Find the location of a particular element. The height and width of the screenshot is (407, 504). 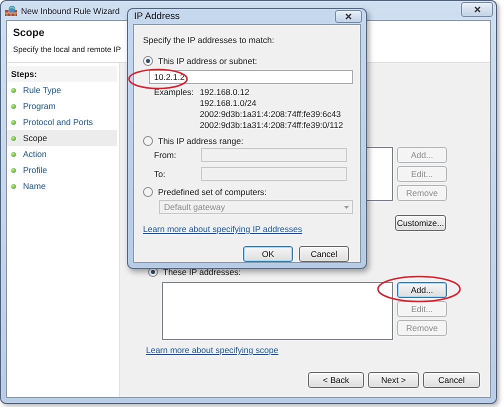

help-link: Learn more about specifying IP addresses is located at coordinates (222, 229).